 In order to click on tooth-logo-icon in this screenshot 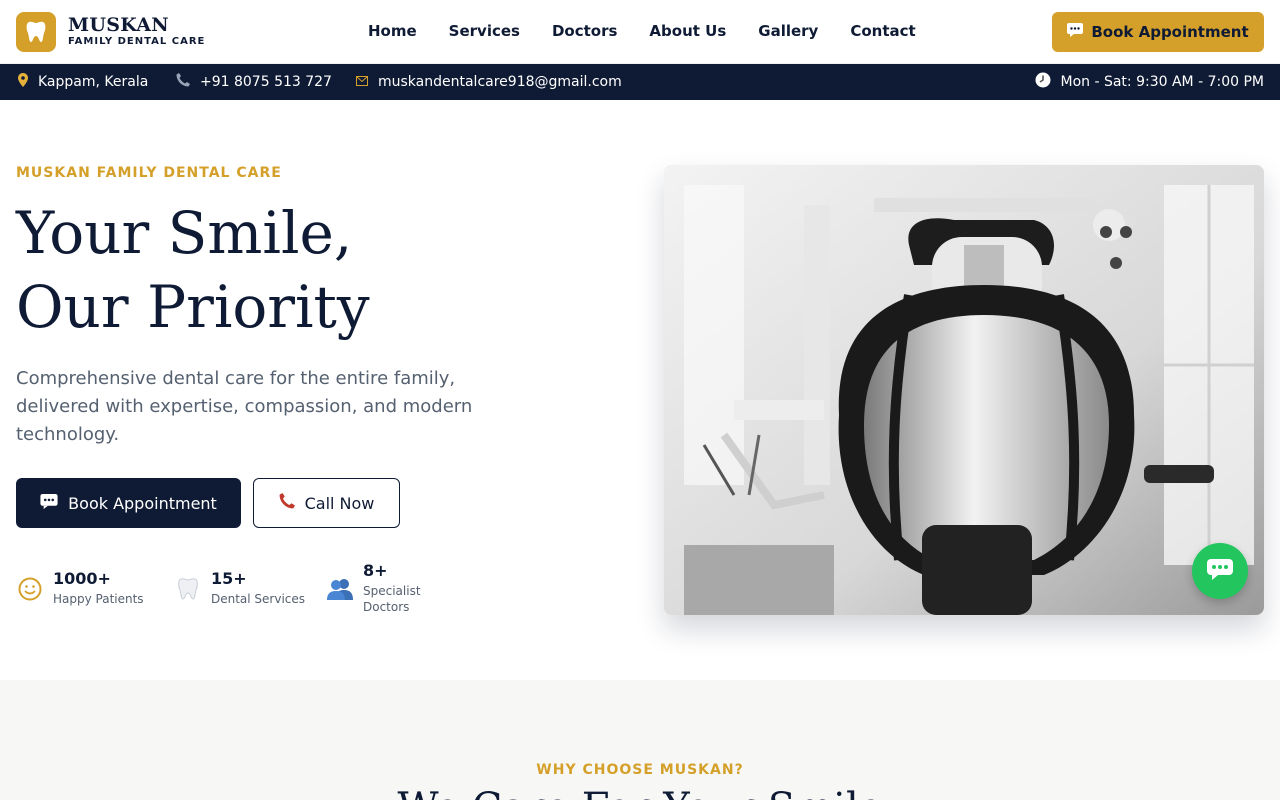, I will do `click(36, 32)`.